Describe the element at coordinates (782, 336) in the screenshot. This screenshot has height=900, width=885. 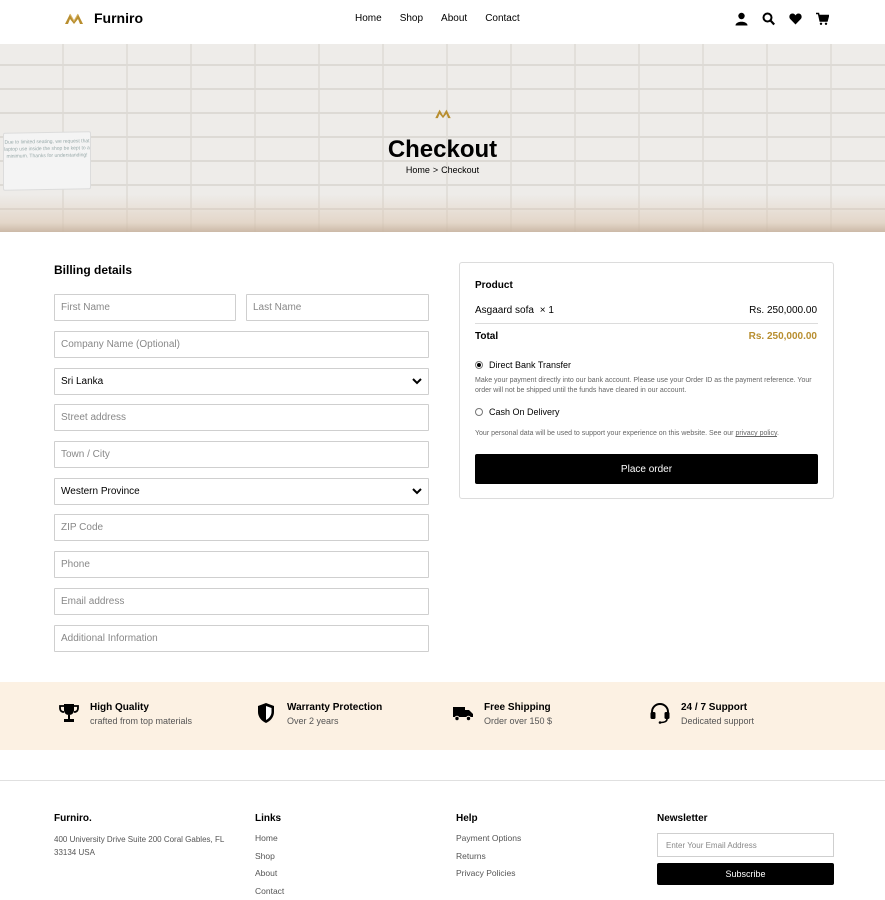
I see `order-total-price: Rs. 250,000.00` at that location.